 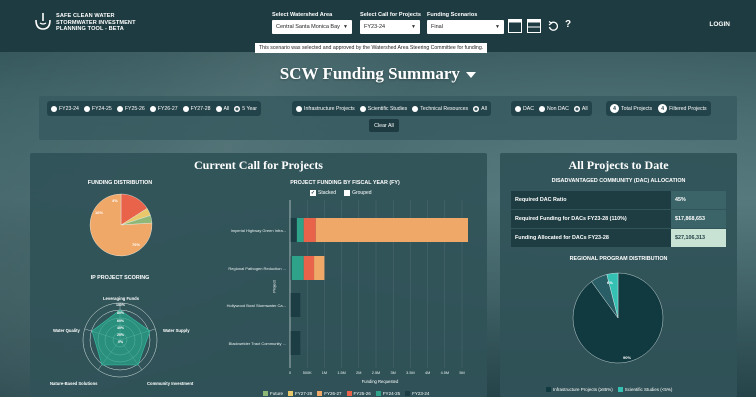 I want to click on filter-fy25-26: FY25-26, so click(x=130, y=108).